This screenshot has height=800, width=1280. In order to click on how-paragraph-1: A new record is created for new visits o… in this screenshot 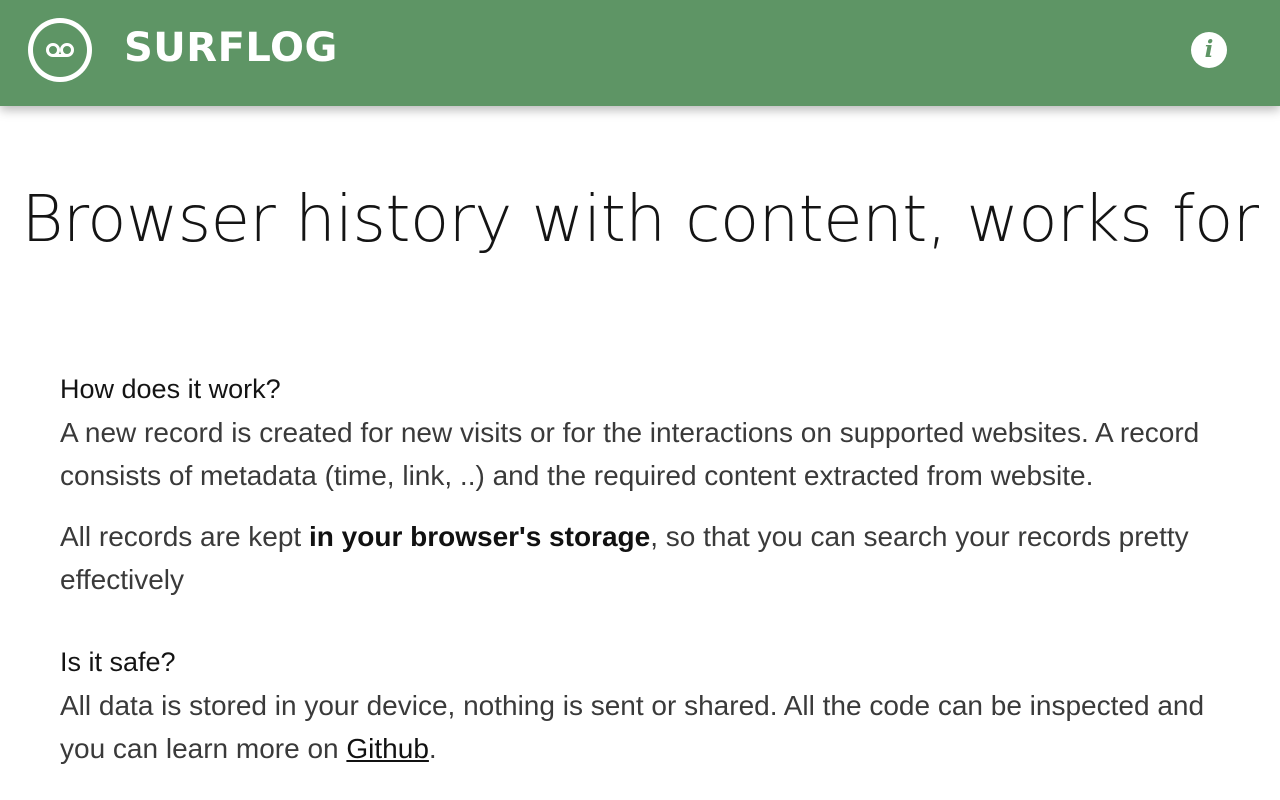, I will do `click(630, 454)`.